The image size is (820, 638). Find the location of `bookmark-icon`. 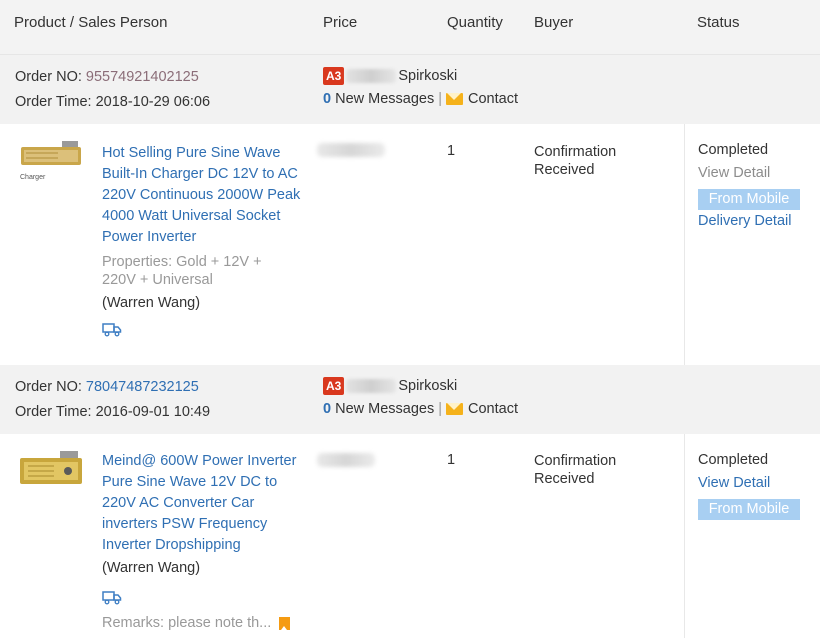

bookmark-icon is located at coordinates (285, 623).